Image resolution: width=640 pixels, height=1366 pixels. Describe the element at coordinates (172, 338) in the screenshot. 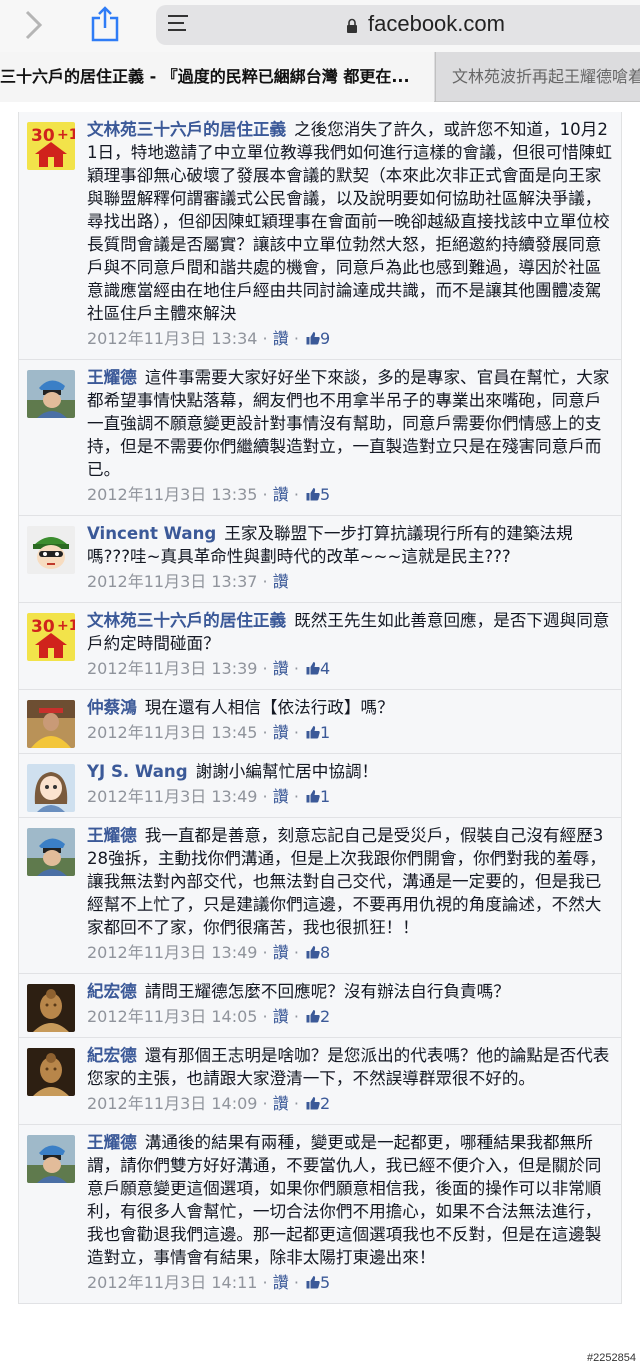

I see `comment-timestamp: 2012年11月3日 13:34` at that location.